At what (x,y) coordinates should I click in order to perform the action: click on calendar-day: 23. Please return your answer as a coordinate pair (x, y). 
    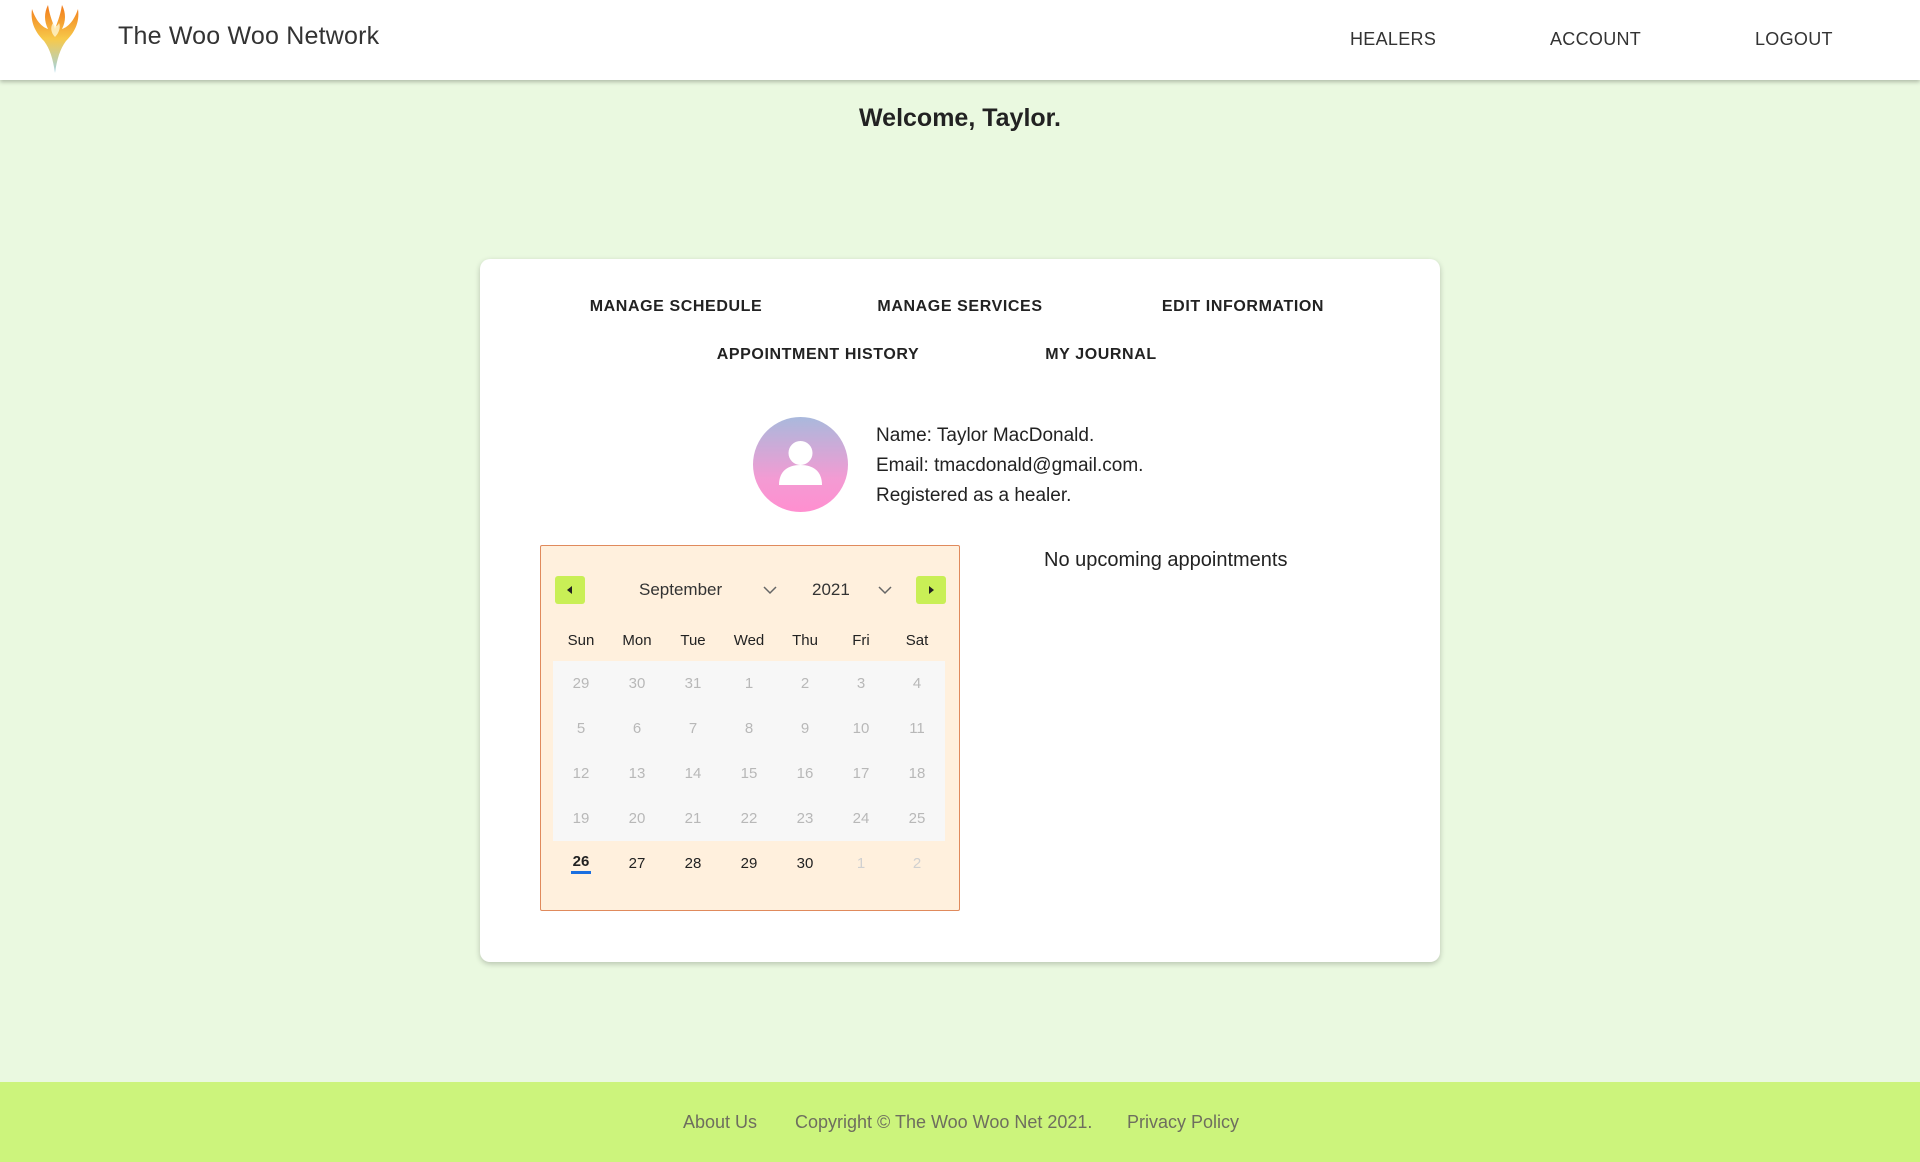
    Looking at the image, I should click on (805, 818).